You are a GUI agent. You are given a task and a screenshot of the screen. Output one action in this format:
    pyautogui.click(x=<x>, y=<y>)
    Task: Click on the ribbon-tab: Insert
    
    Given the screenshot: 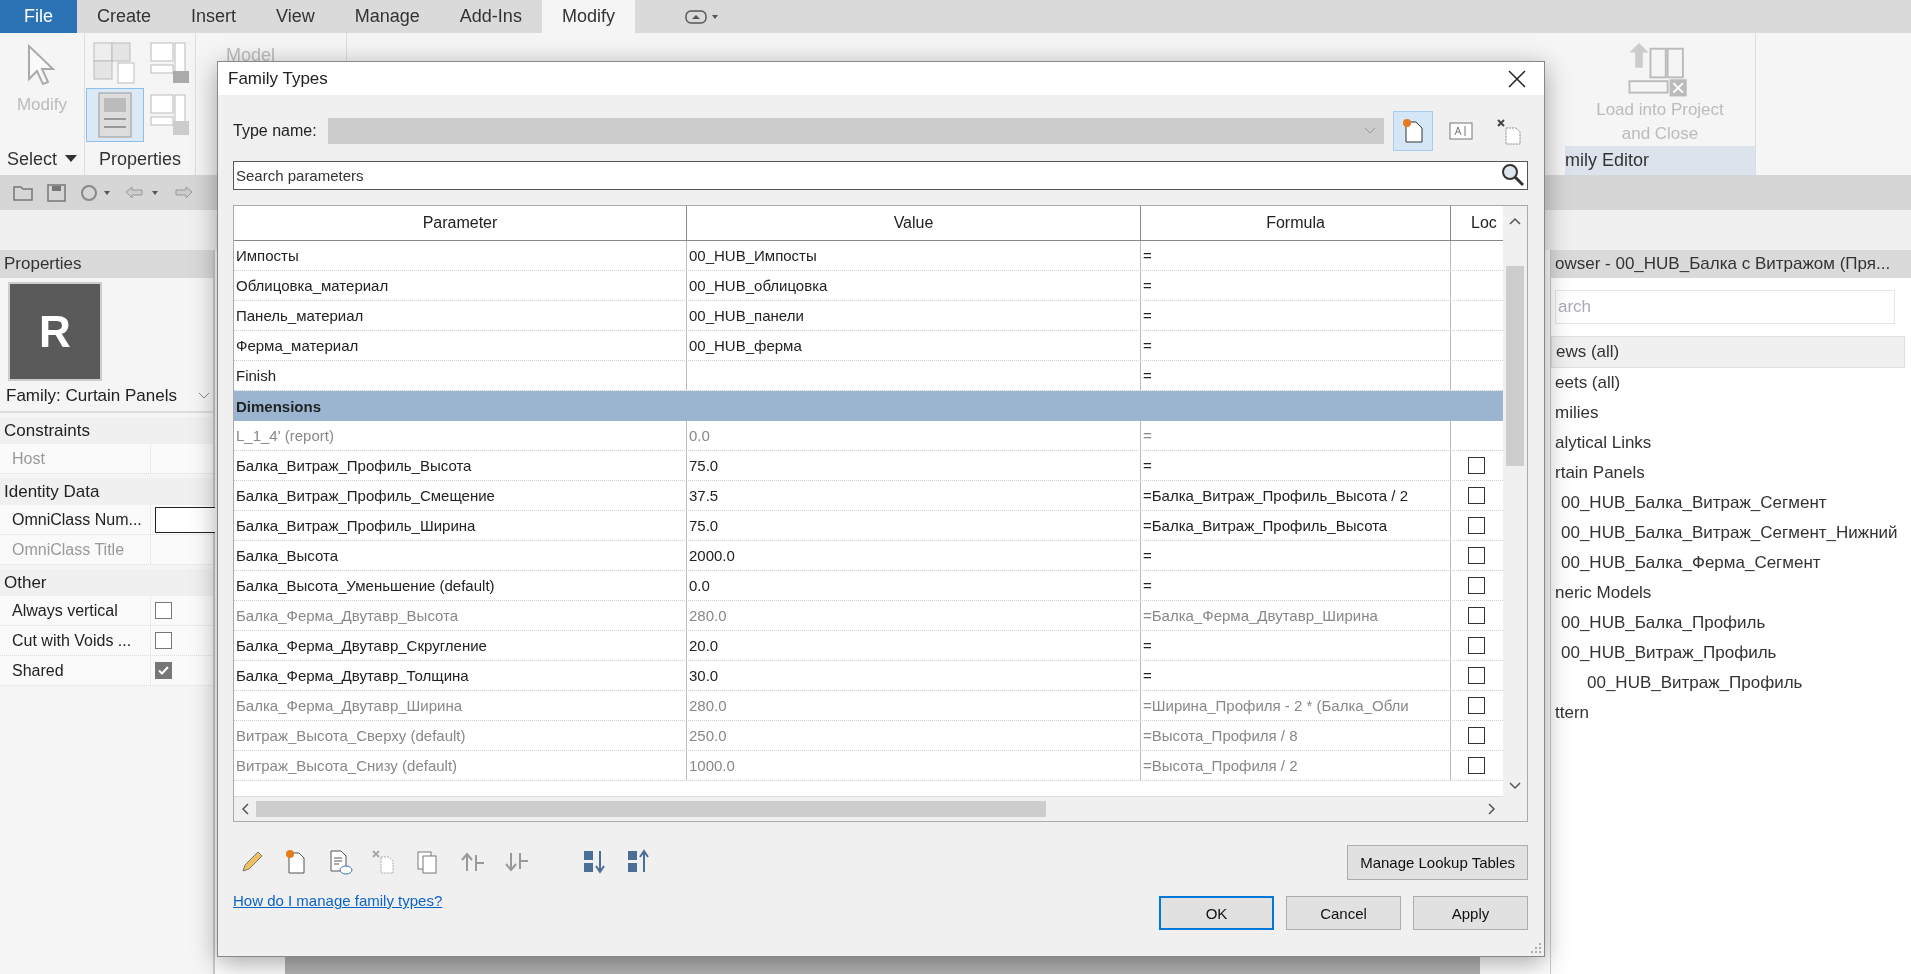 What is the action you would take?
    pyautogui.click(x=214, y=16)
    